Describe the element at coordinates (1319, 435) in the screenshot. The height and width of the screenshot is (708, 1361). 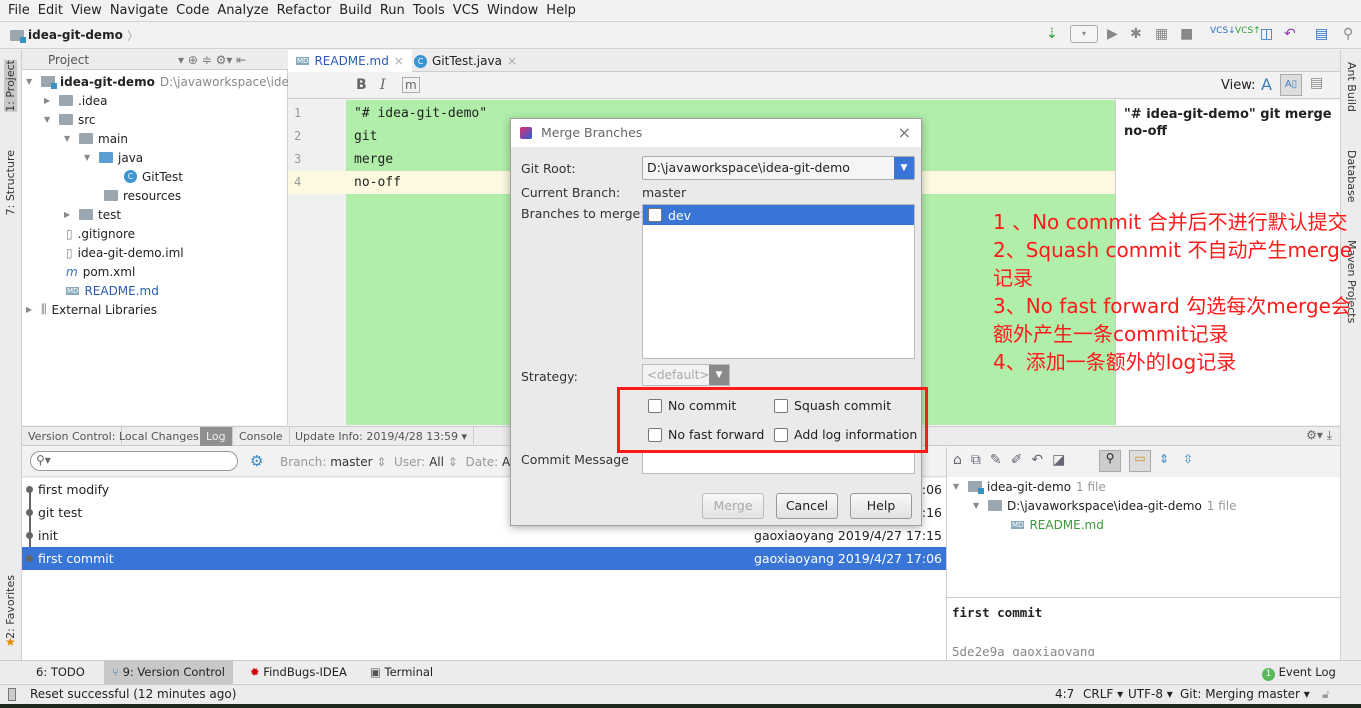
I see `settings-gear-icon: ⚙▾ ⤓` at that location.